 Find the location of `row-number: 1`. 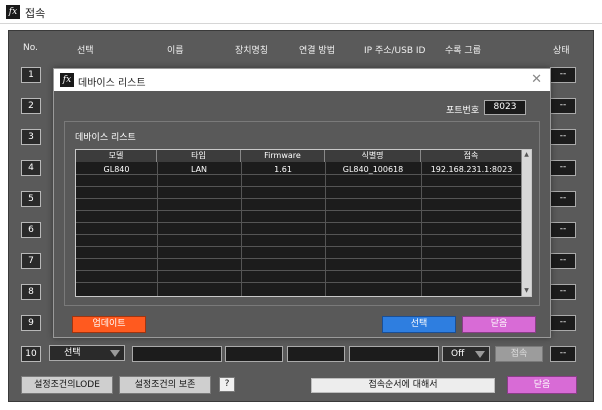

row-number: 1 is located at coordinates (31, 75).